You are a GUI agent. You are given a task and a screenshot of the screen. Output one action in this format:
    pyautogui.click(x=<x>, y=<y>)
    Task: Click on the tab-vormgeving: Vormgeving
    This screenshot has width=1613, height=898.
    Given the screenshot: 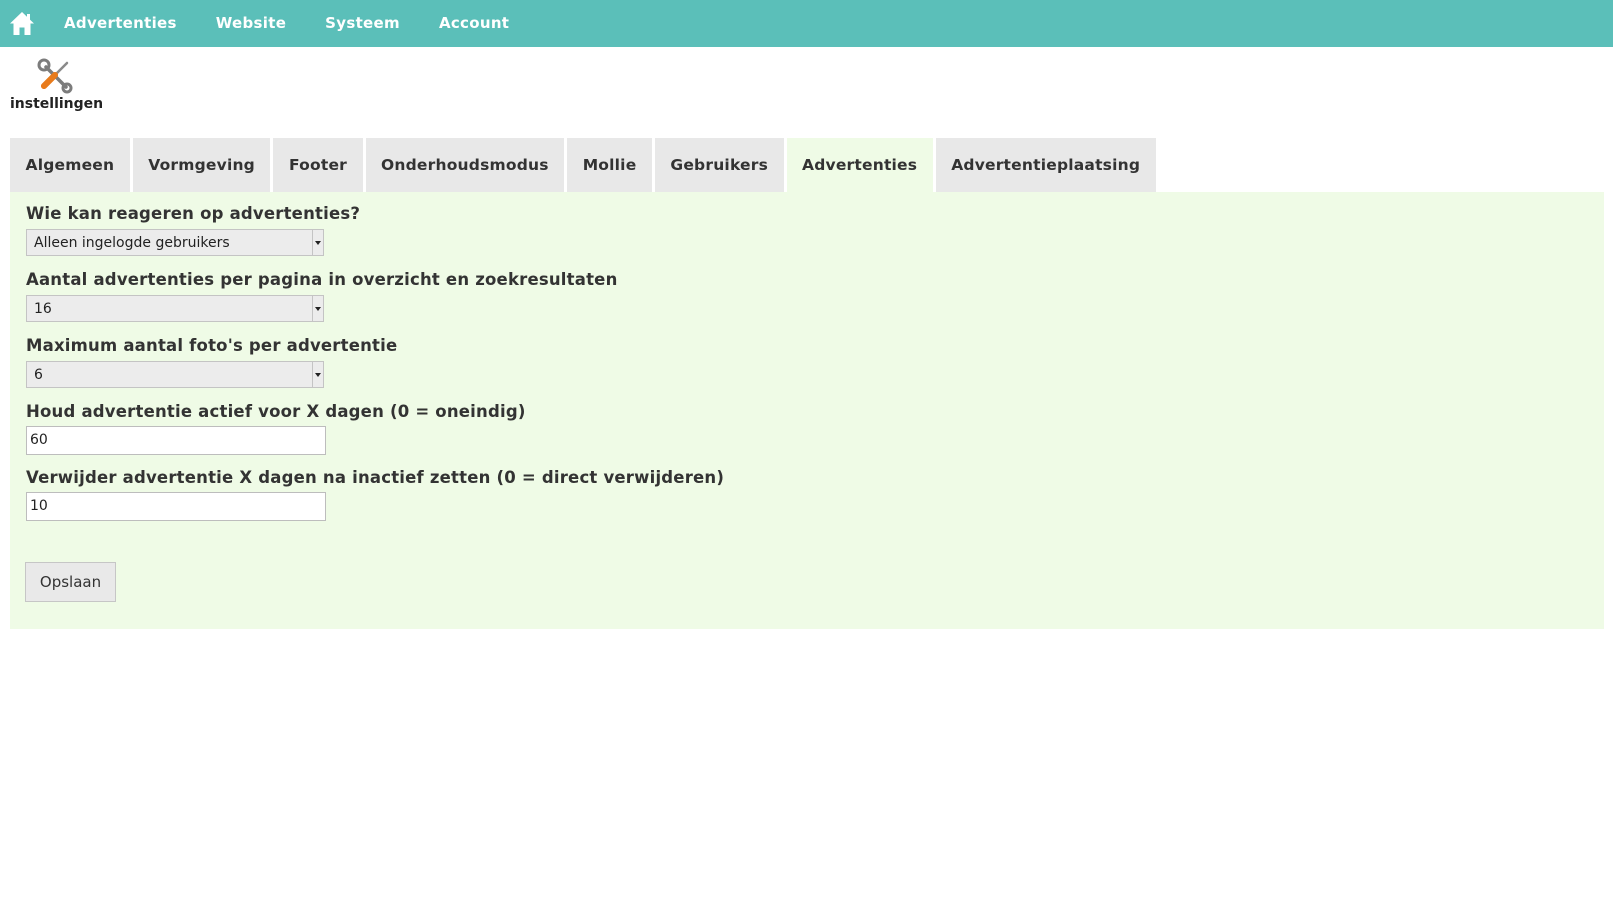 What is the action you would take?
    pyautogui.click(x=201, y=165)
    